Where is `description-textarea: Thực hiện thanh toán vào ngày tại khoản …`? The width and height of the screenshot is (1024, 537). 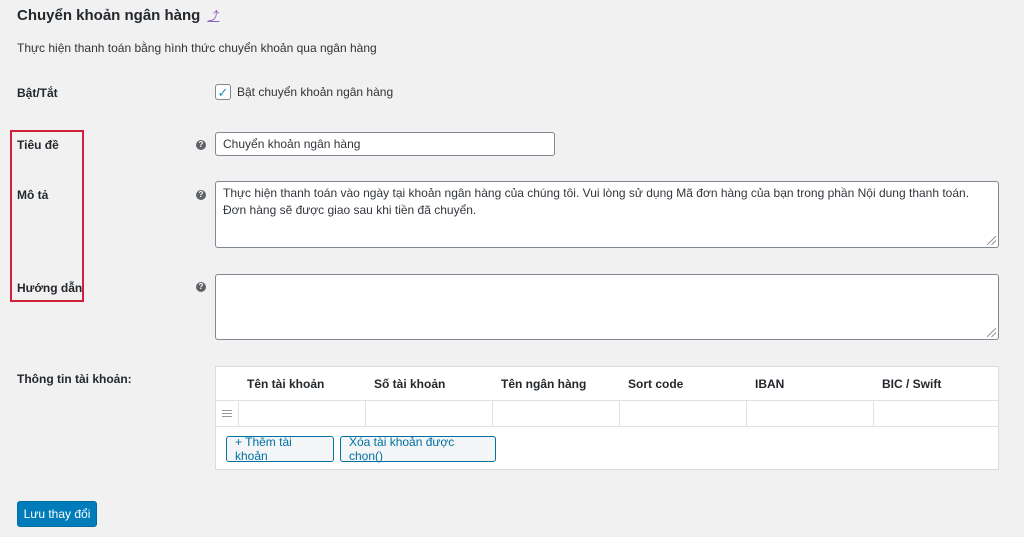 description-textarea: Thực hiện thanh toán vào ngày tại khoản … is located at coordinates (607, 214).